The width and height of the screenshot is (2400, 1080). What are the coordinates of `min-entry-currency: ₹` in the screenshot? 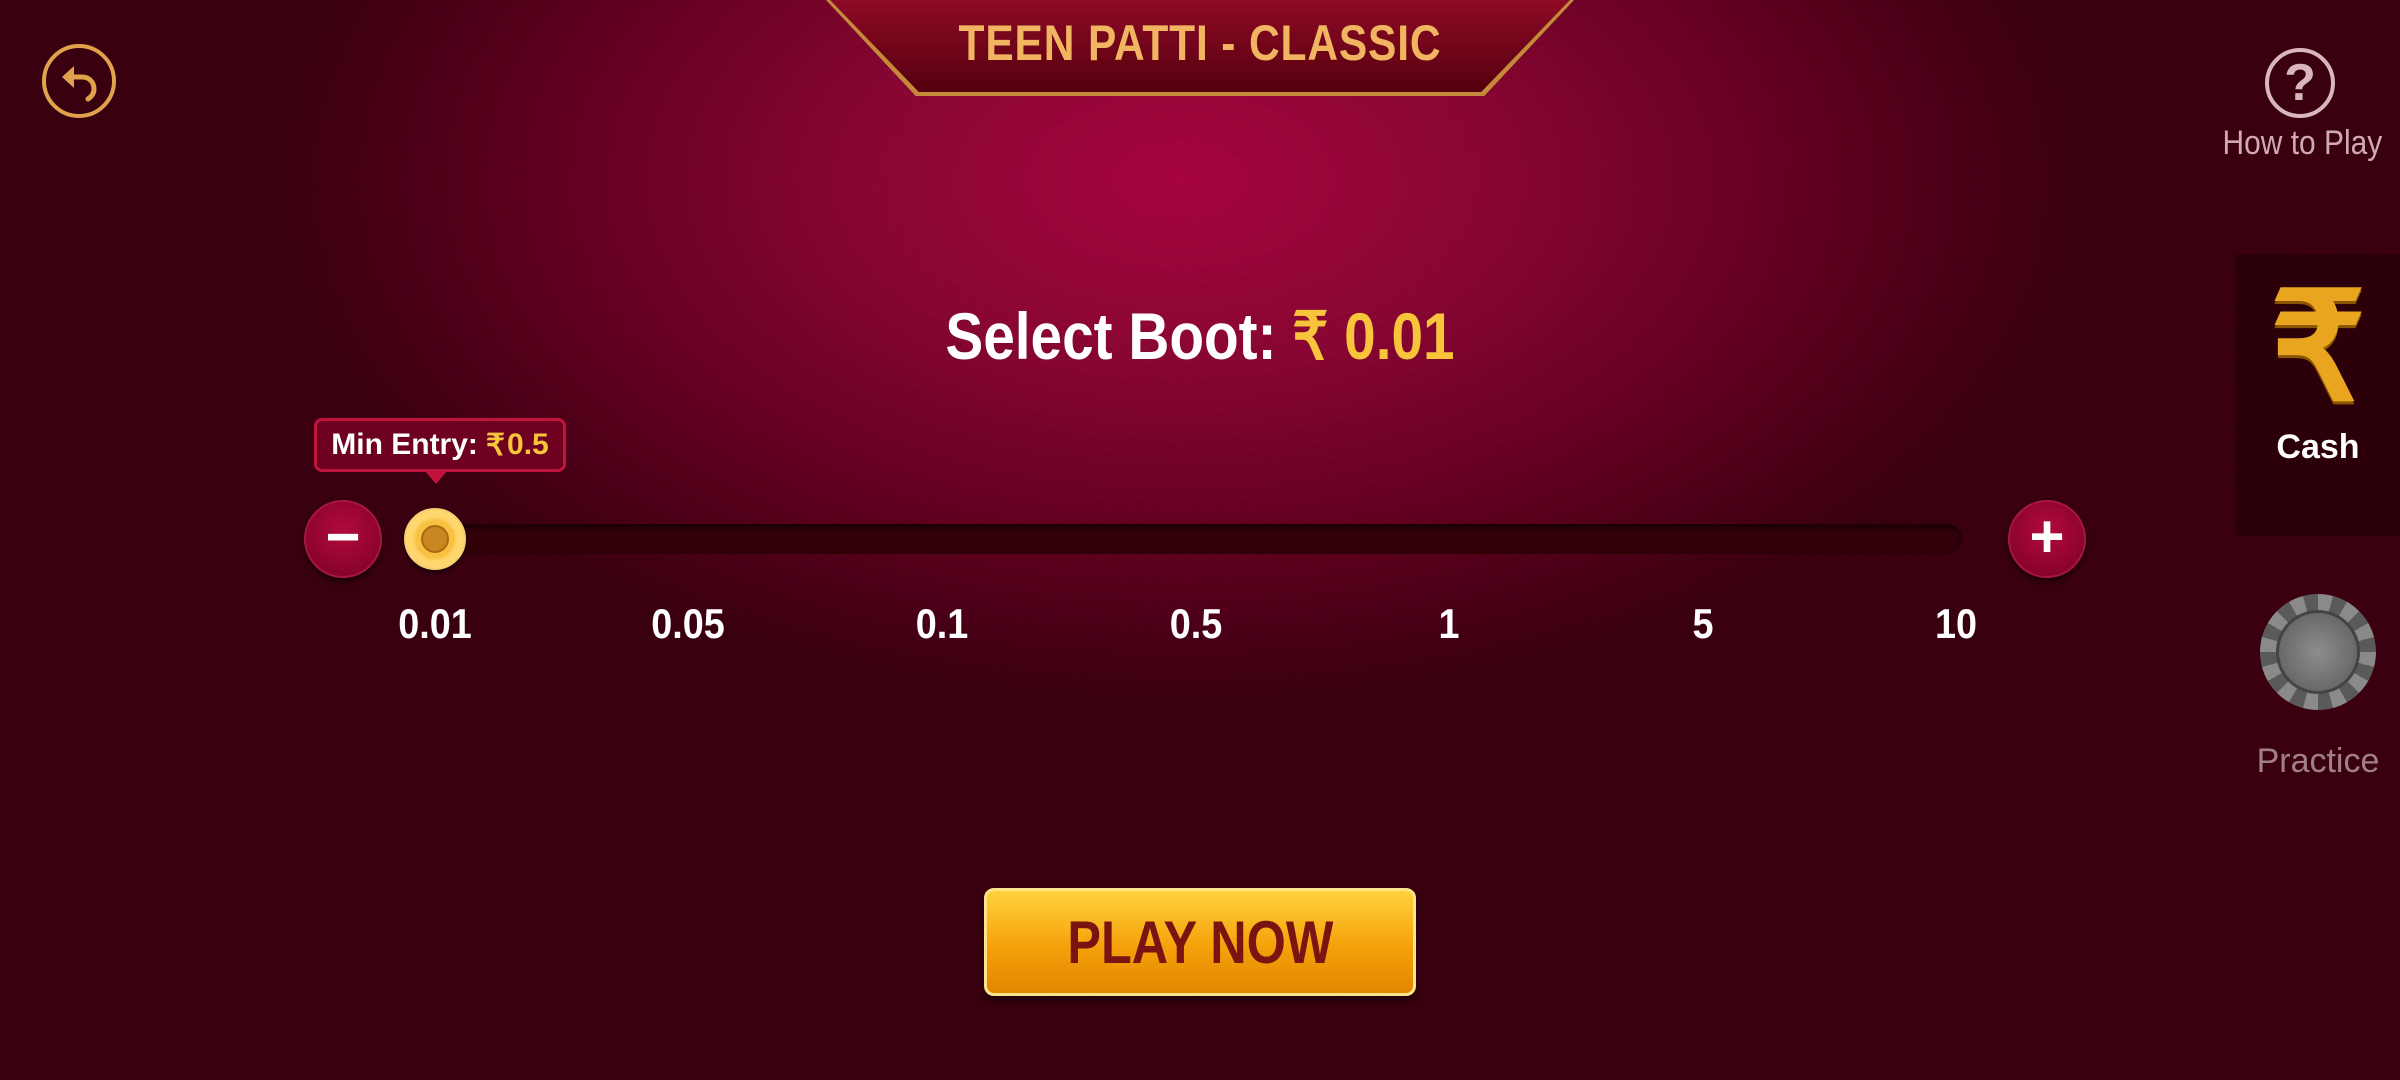 It's located at (495, 445).